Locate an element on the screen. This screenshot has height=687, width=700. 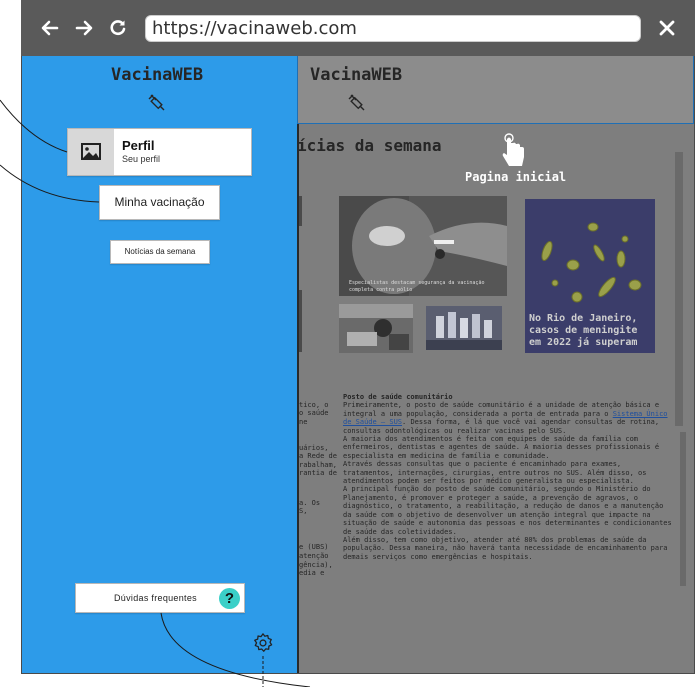
browser-toolbar: https://vacinaweb.com is located at coordinates (358, 28).